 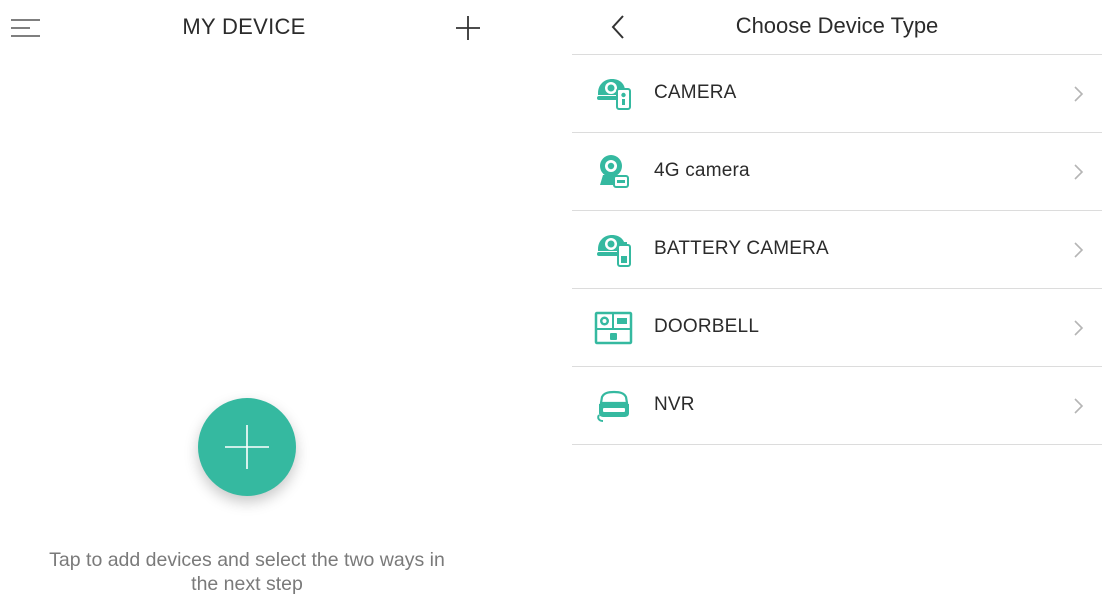 What do you see at coordinates (837, 406) in the screenshot?
I see `device-type-nvr: NVR` at bounding box center [837, 406].